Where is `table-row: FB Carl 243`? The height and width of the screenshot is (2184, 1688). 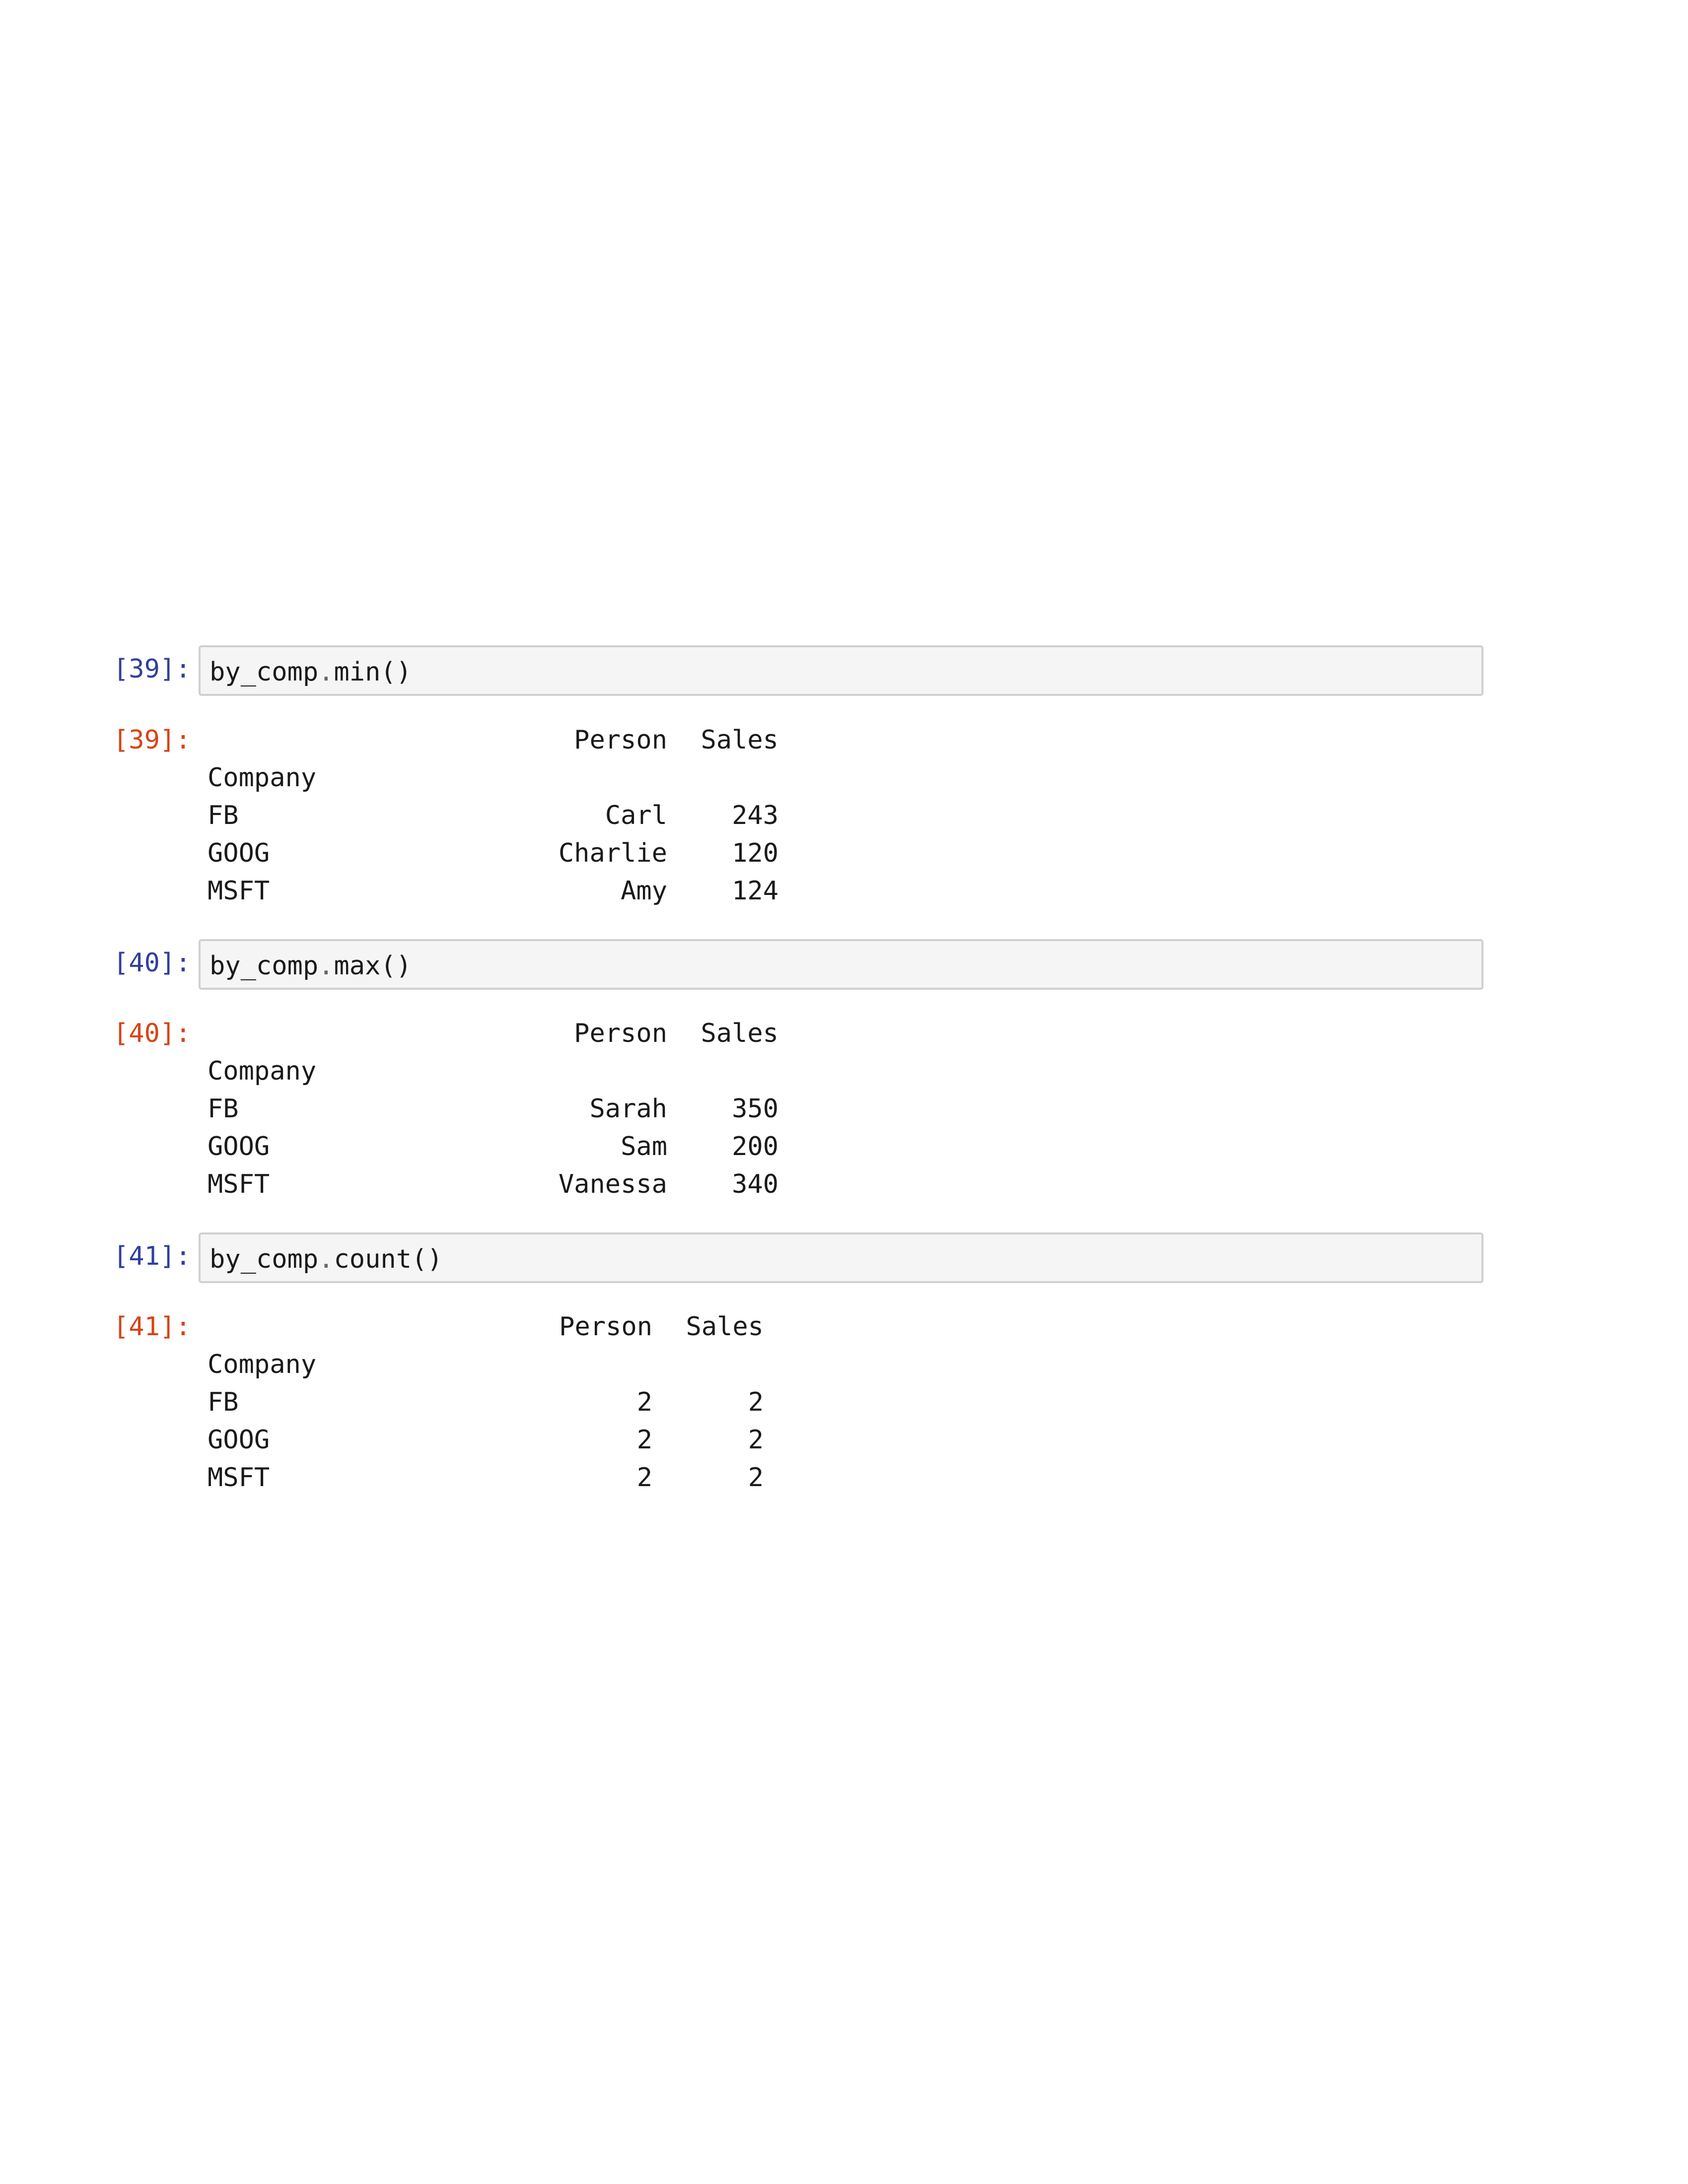 table-row: FB Carl 243 is located at coordinates (493, 815).